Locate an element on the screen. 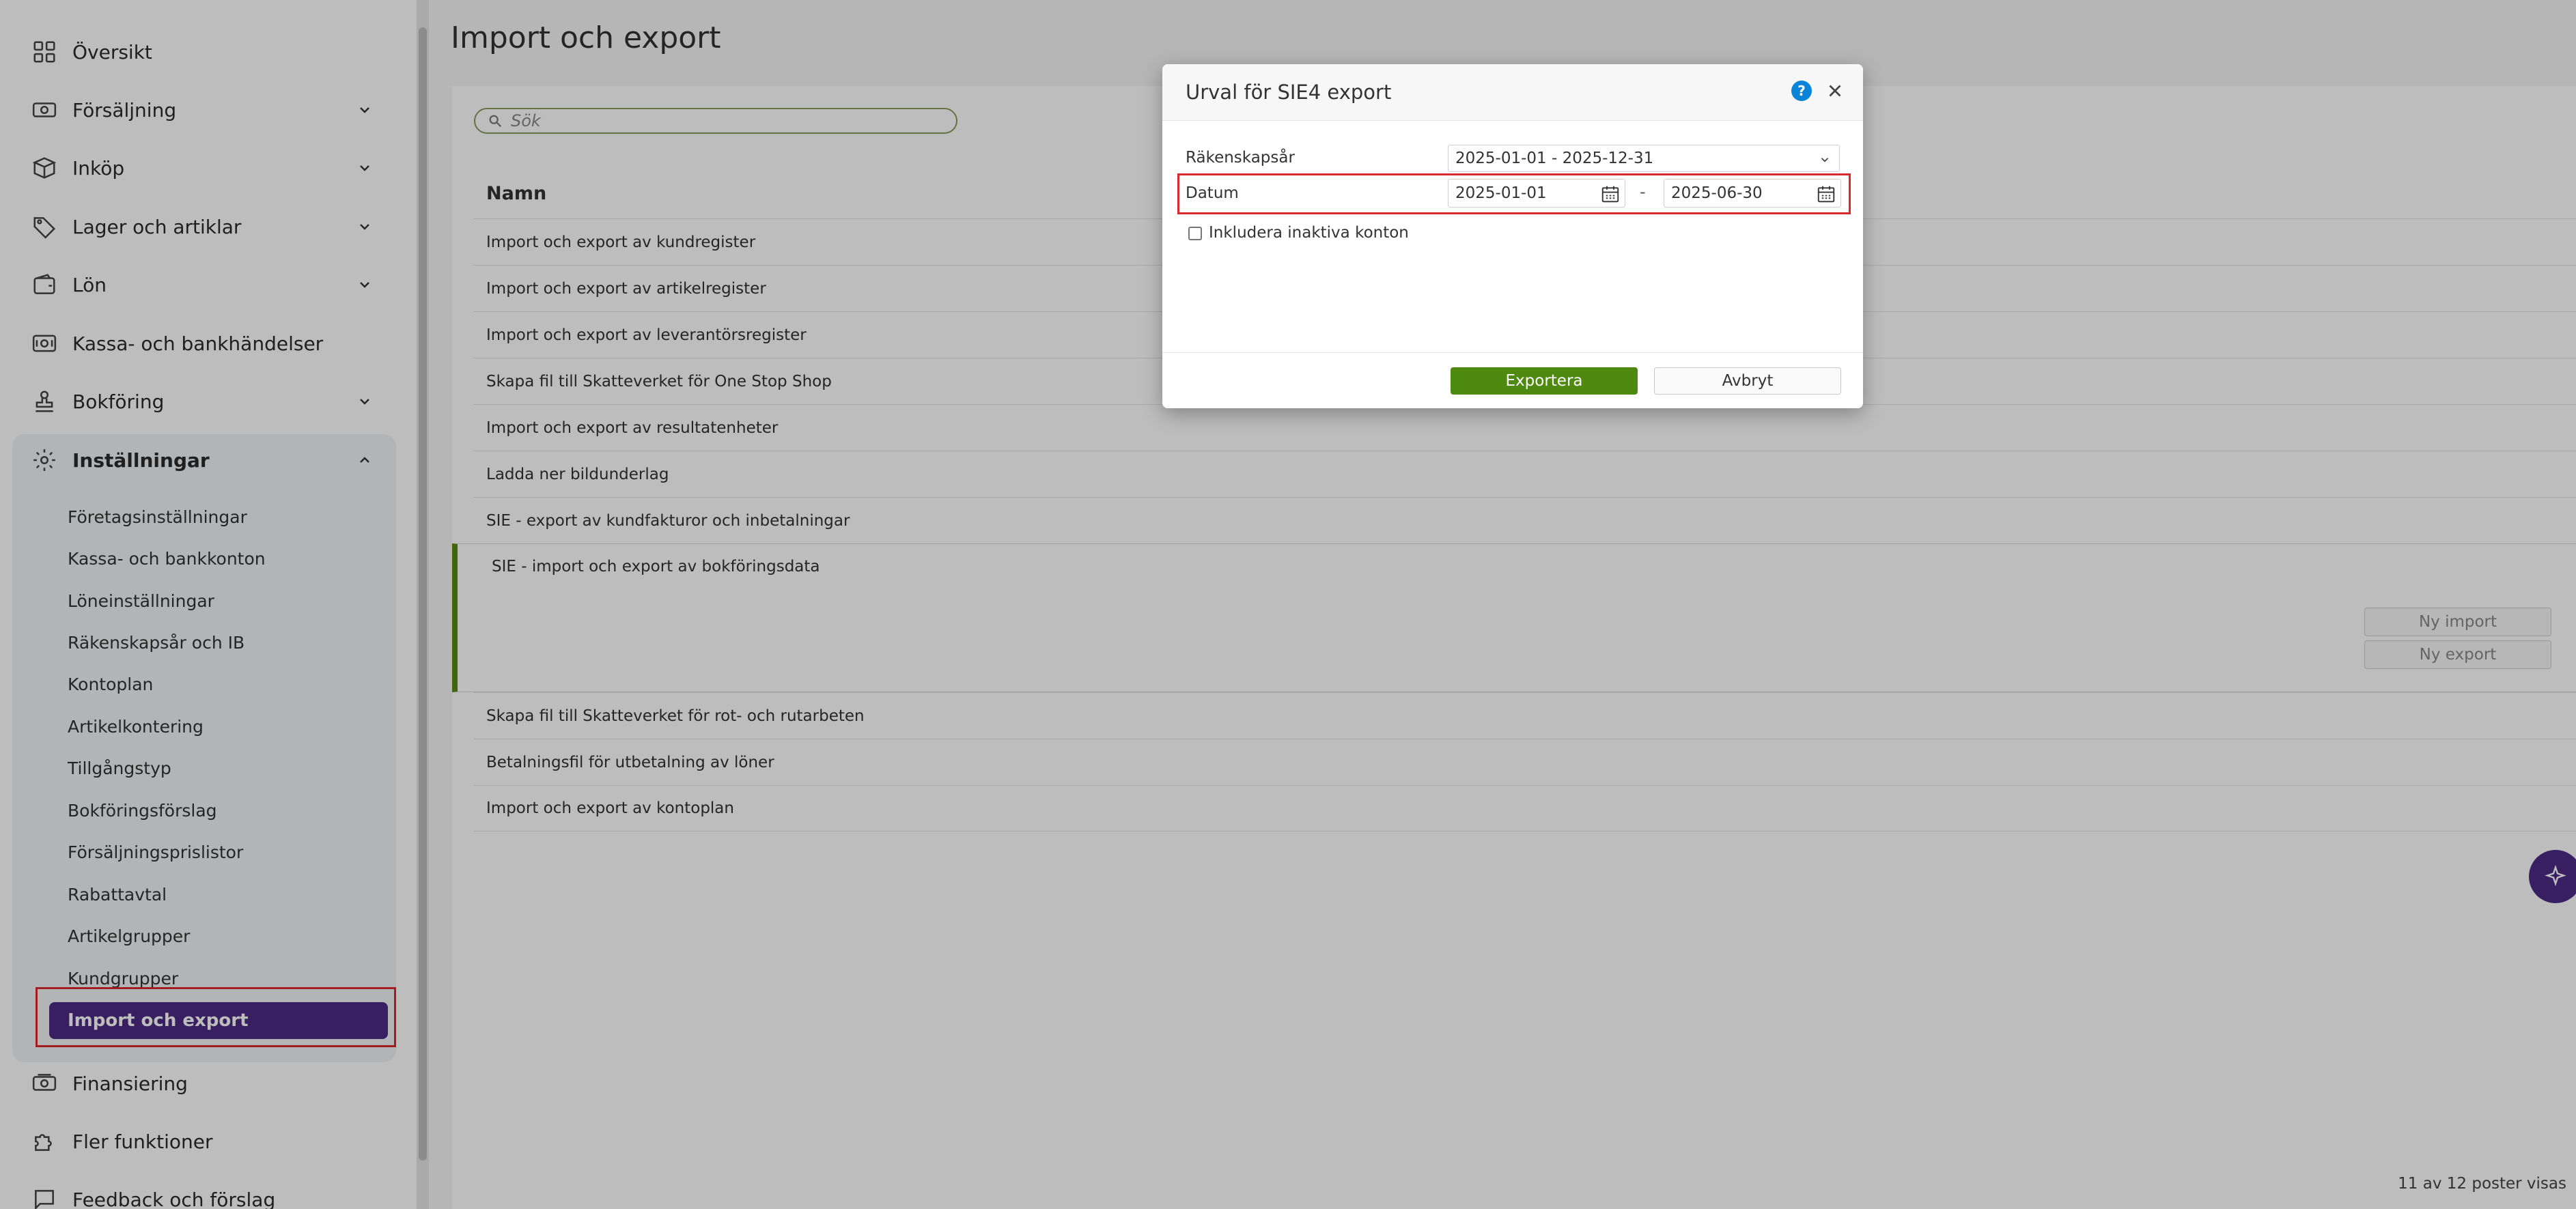  include-inactive-checkbox is located at coordinates (1195, 233).